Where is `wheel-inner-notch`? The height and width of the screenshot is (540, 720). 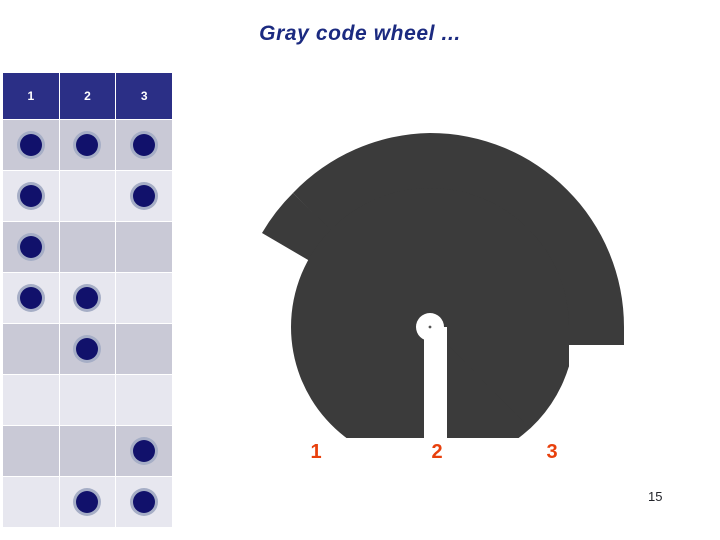 wheel-inner-notch is located at coordinates (435, 382).